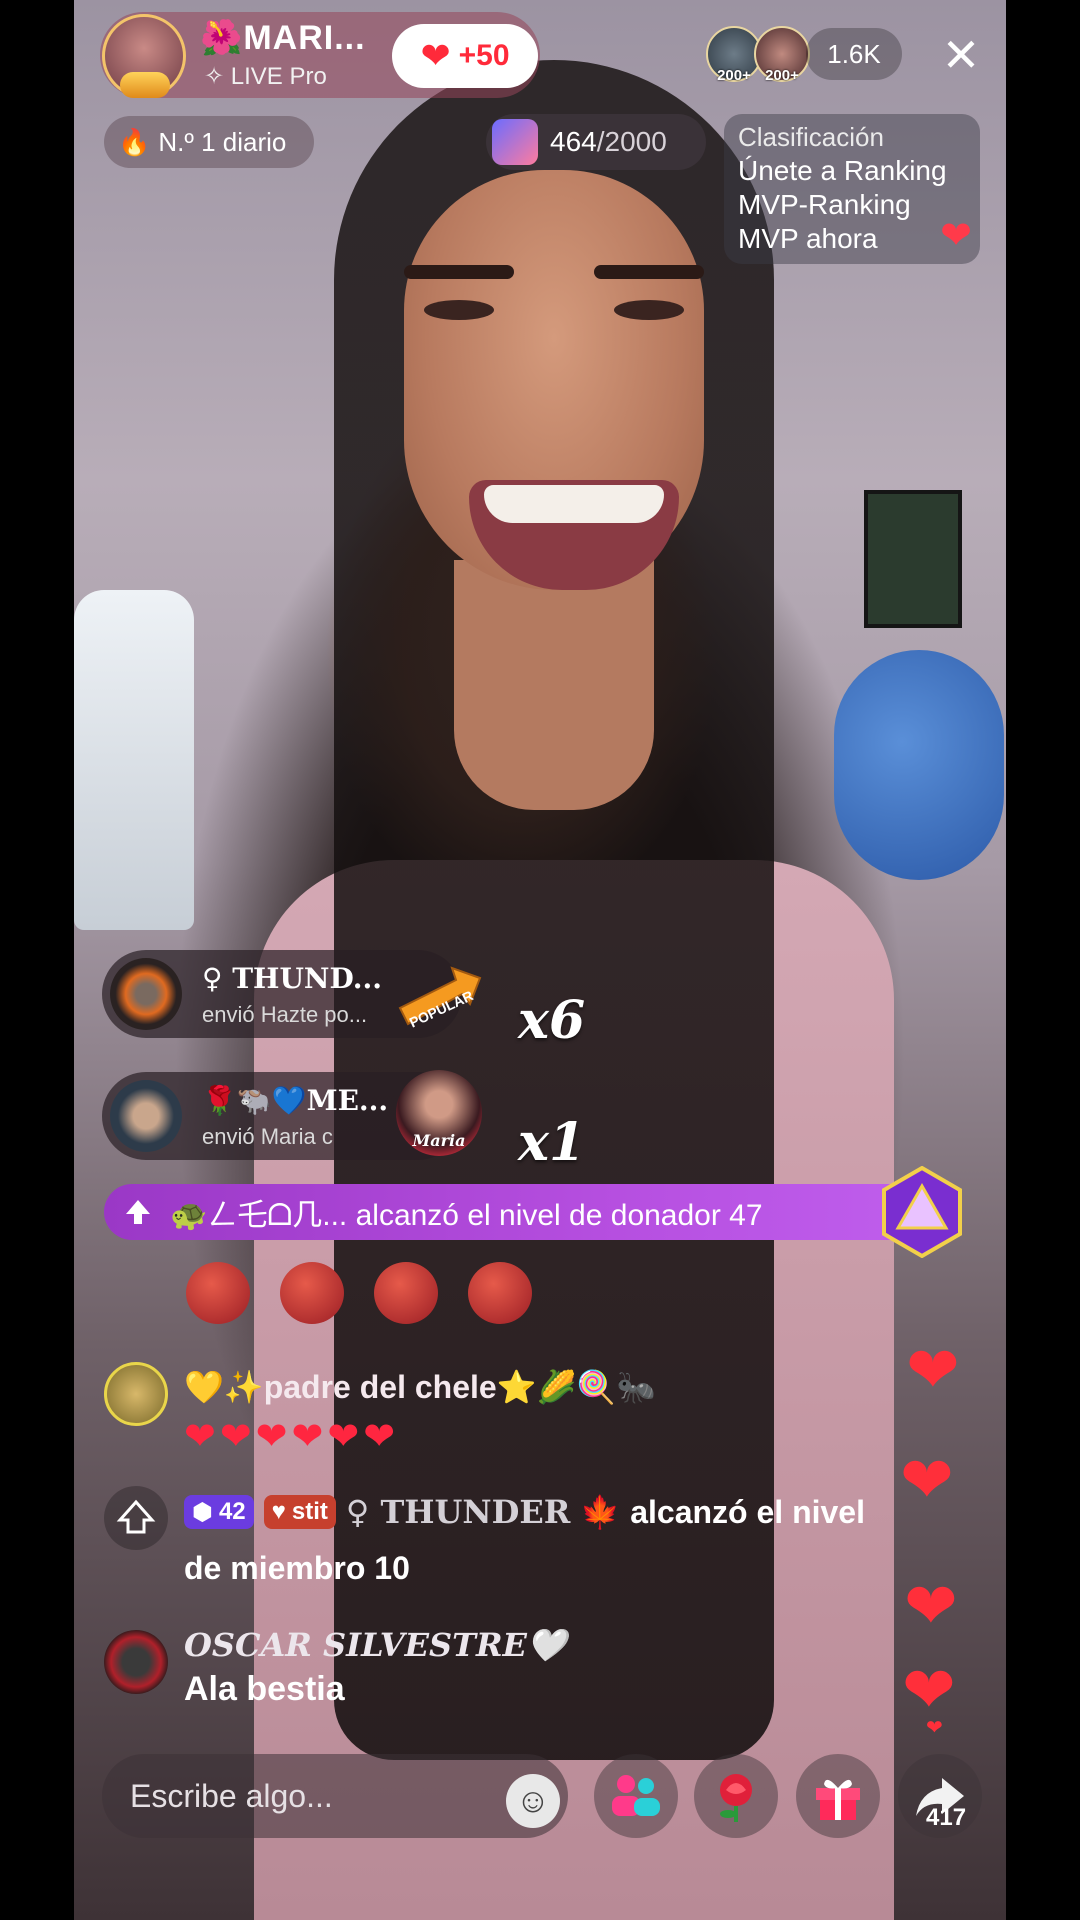 The width and height of the screenshot is (1080, 1920). What do you see at coordinates (854, 54) in the screenshot?
I see `viewer-count: 1.6K` at bounding box center [854, 54].